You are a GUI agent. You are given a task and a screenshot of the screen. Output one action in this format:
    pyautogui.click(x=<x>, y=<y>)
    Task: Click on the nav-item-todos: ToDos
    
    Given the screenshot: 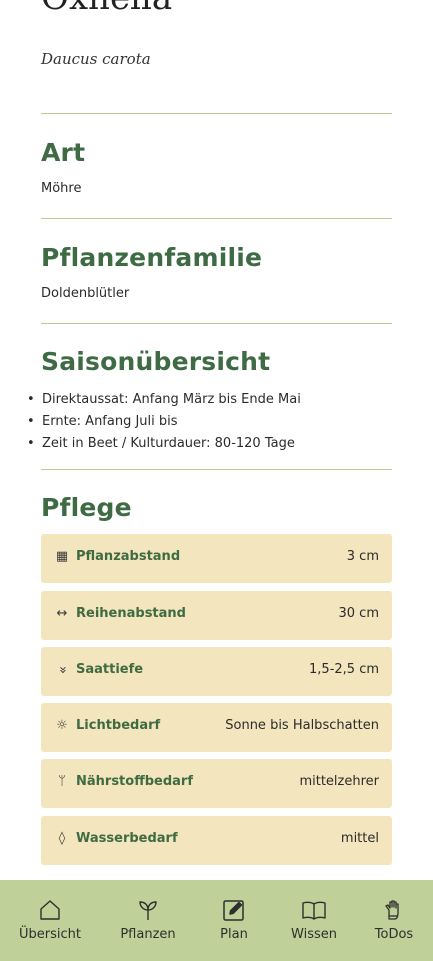 What is the action you would take?
    pyautogui.click(x=393, y=920)
    